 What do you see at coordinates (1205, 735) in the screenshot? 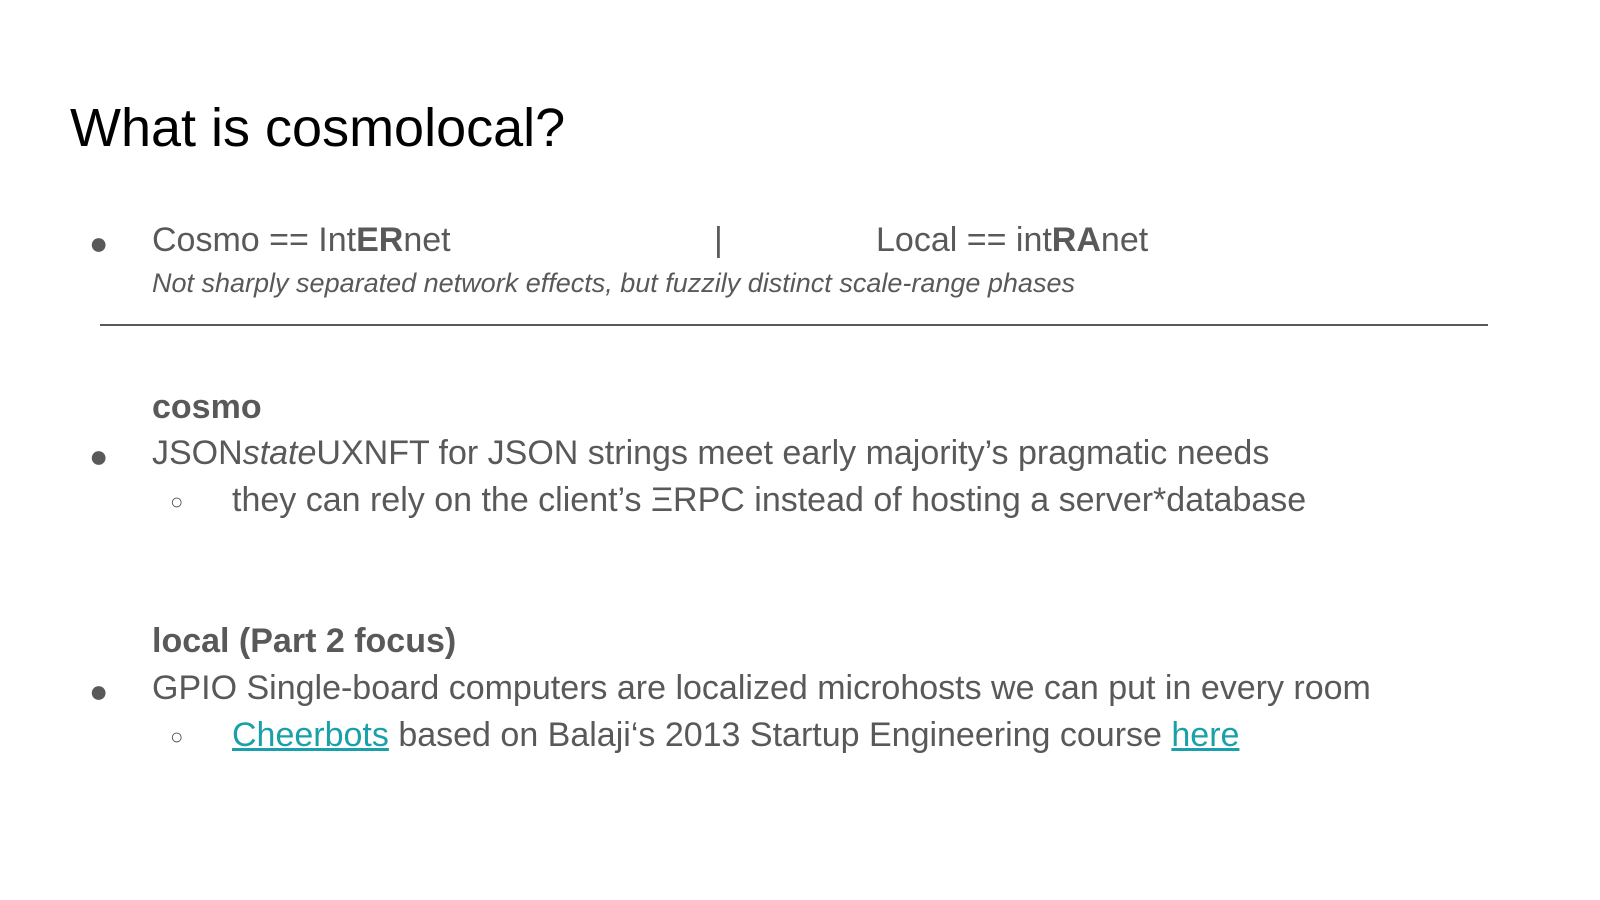
I see `here-link: here` at bounding box center [1205, 735].